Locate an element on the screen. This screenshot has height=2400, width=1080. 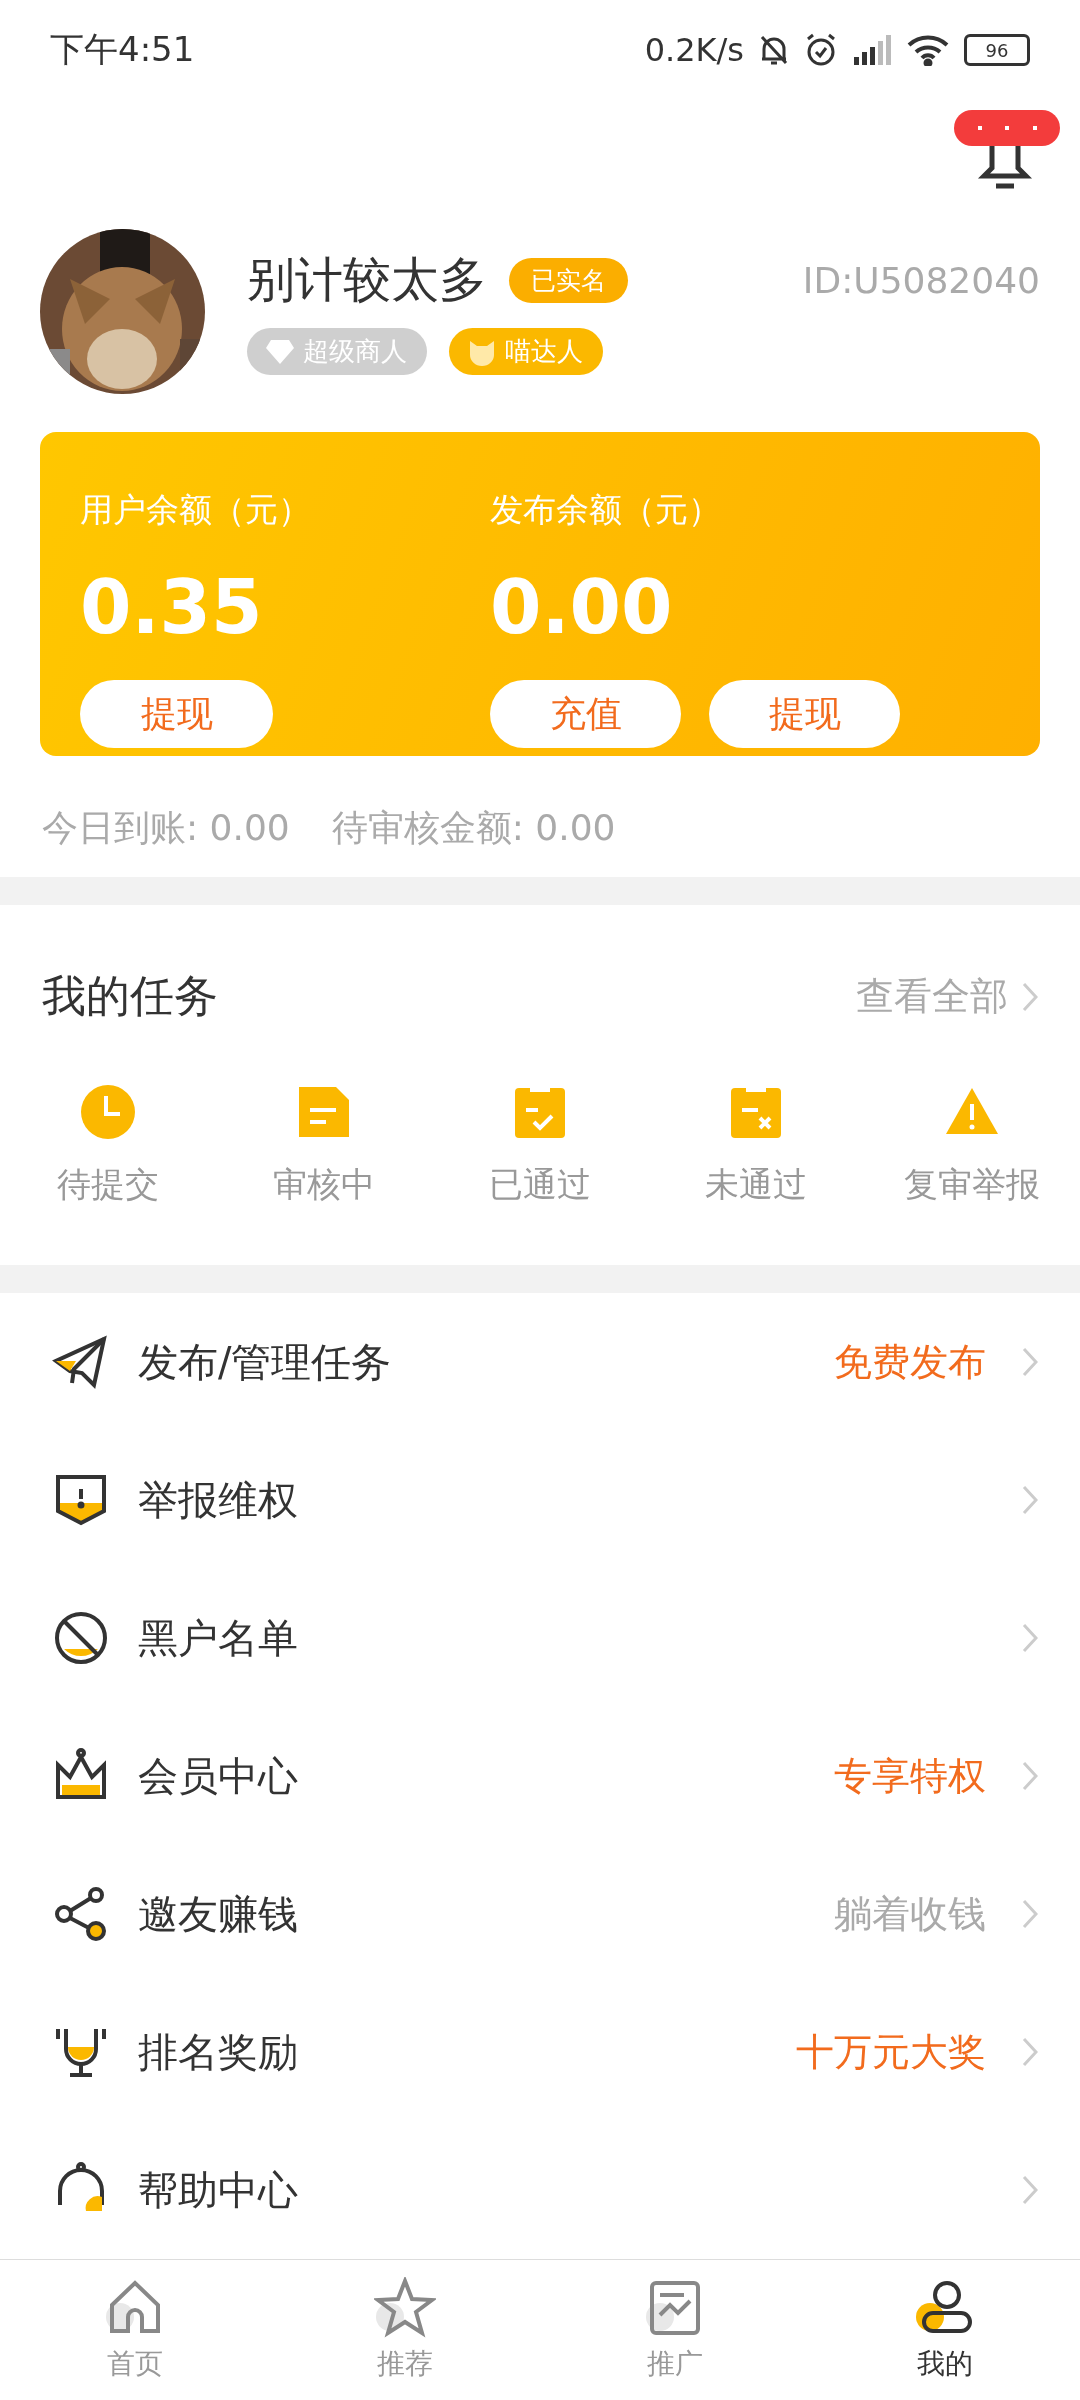
menu-label: 黑户名单 is located at coordinates (218, 1638).